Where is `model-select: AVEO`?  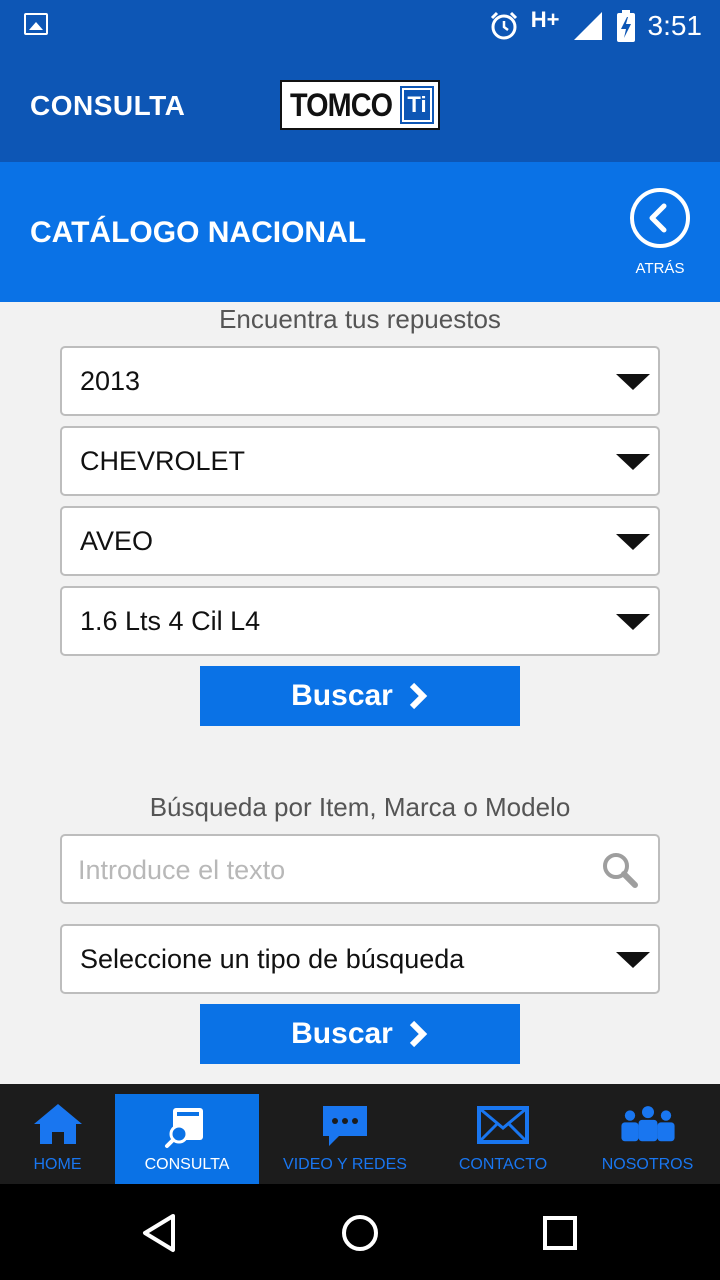 model-select: AVEO is located at coordinates (360, 541).